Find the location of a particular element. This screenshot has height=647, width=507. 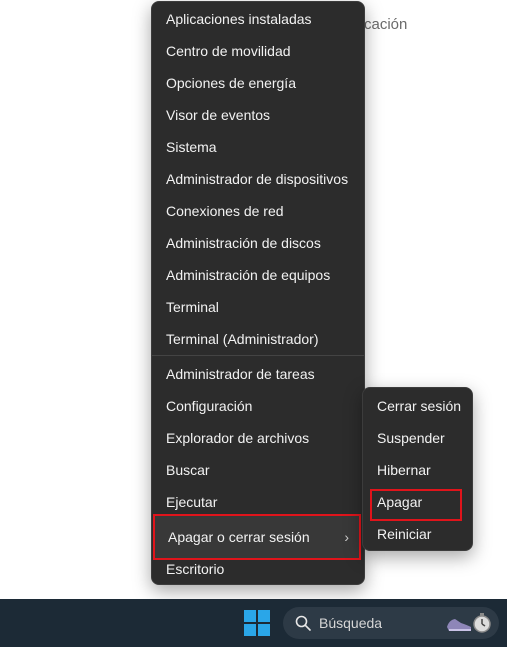

taskbar-search-box: Búsqueda is located at coordinates (391, 623).